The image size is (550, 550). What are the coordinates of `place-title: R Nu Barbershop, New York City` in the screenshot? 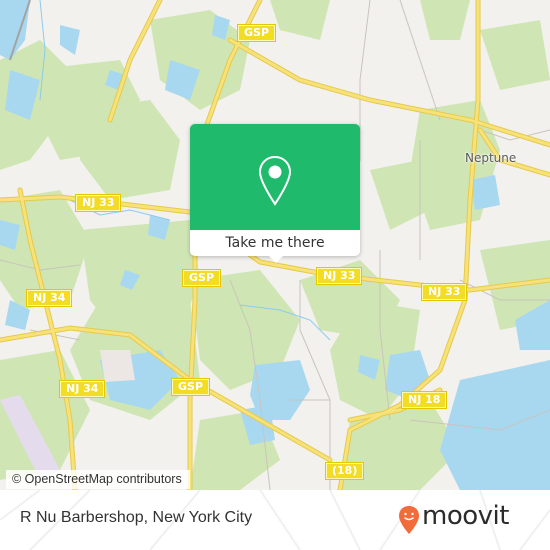 It's located at (136, 517).